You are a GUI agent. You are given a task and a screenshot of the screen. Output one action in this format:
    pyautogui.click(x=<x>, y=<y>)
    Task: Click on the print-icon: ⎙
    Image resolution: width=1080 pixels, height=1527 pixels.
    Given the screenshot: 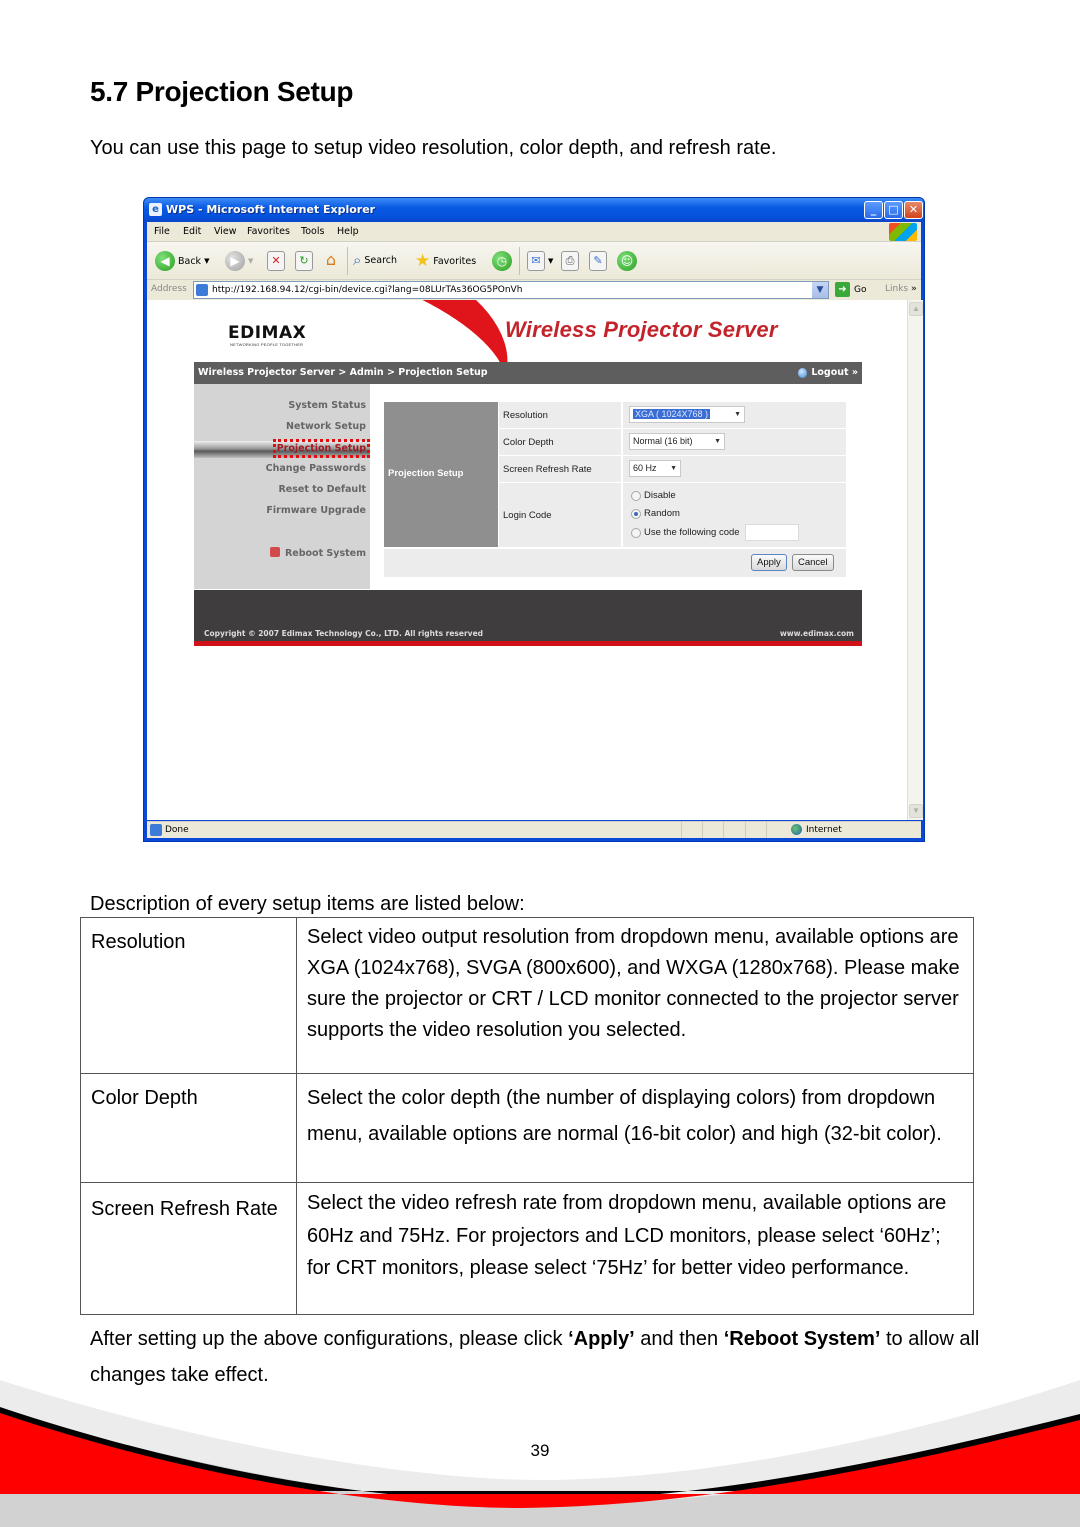 What is the action you would take?
    pyautogui.click(x=570, y=261)
    